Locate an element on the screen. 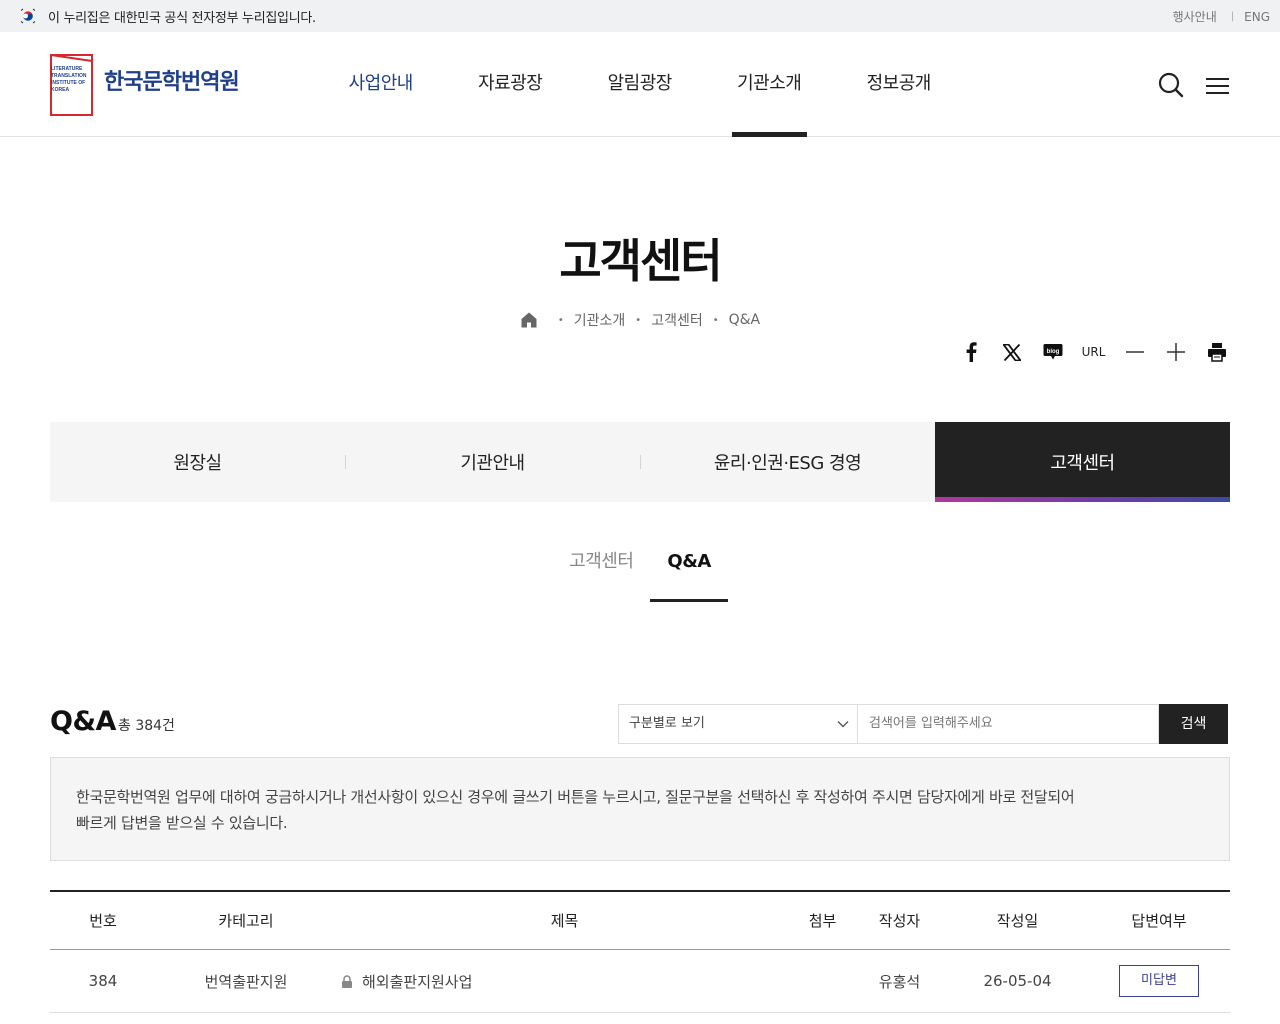 Image resolution: width=1280 pixels, height=1024 pixels. table-row: 384 번역출판지원 해외출판지원사업 유홍석 26-05-04 미답변 is located at coordinates (640, 981).